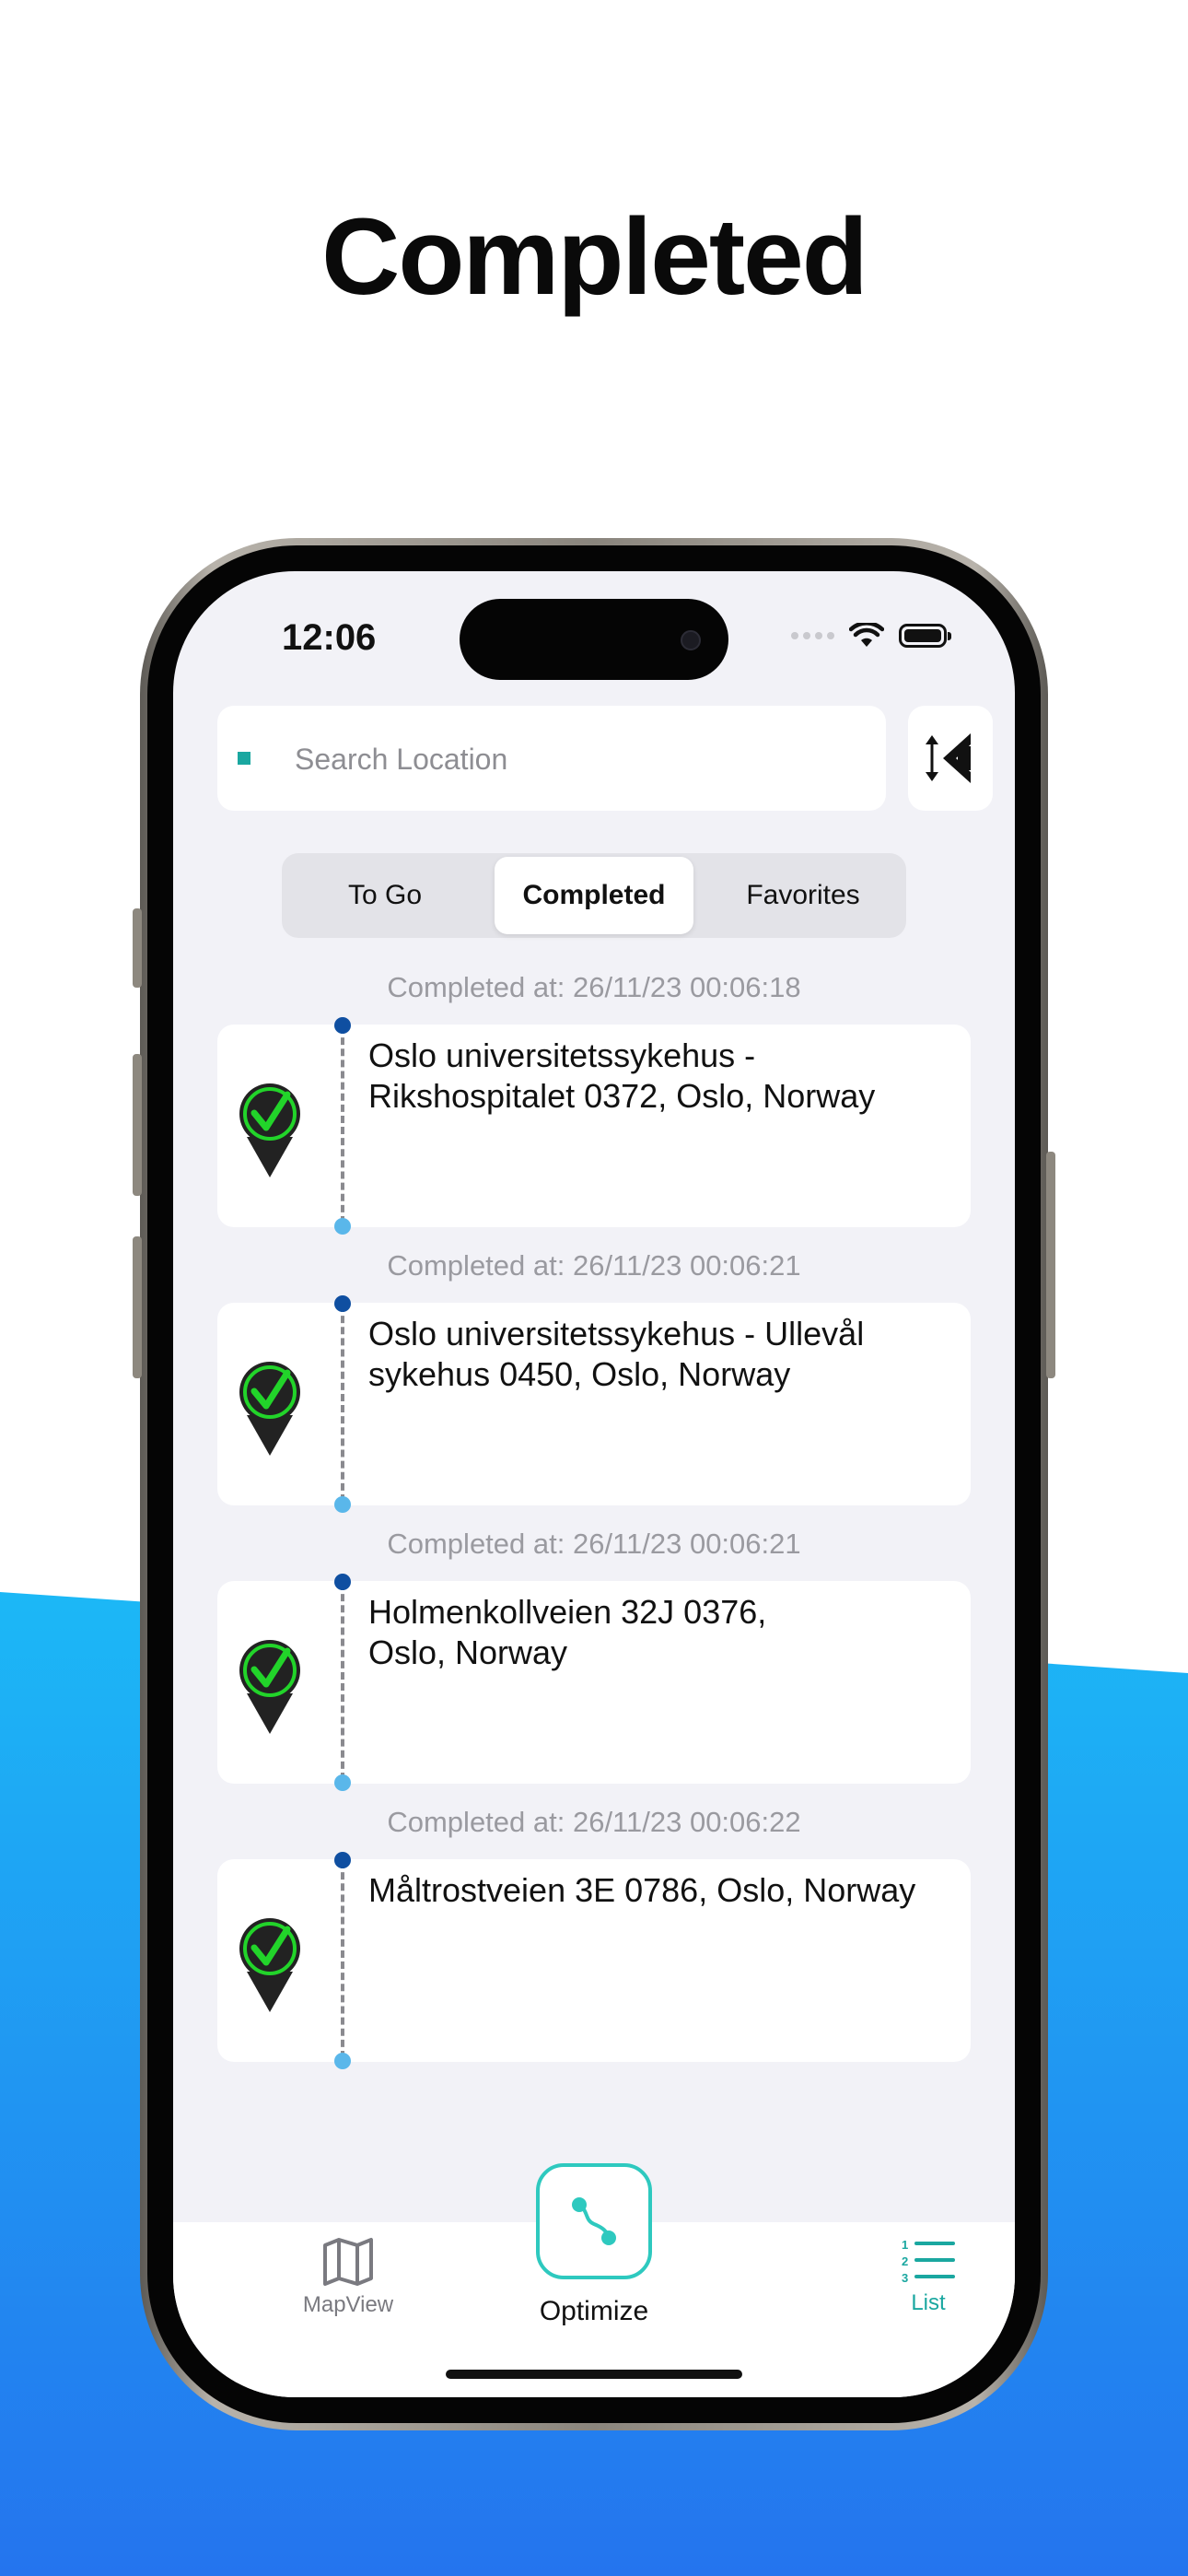  I want to click on address-text: Måltrostveien 3E 0786, Oslo, Norway, so click(642, 1890).